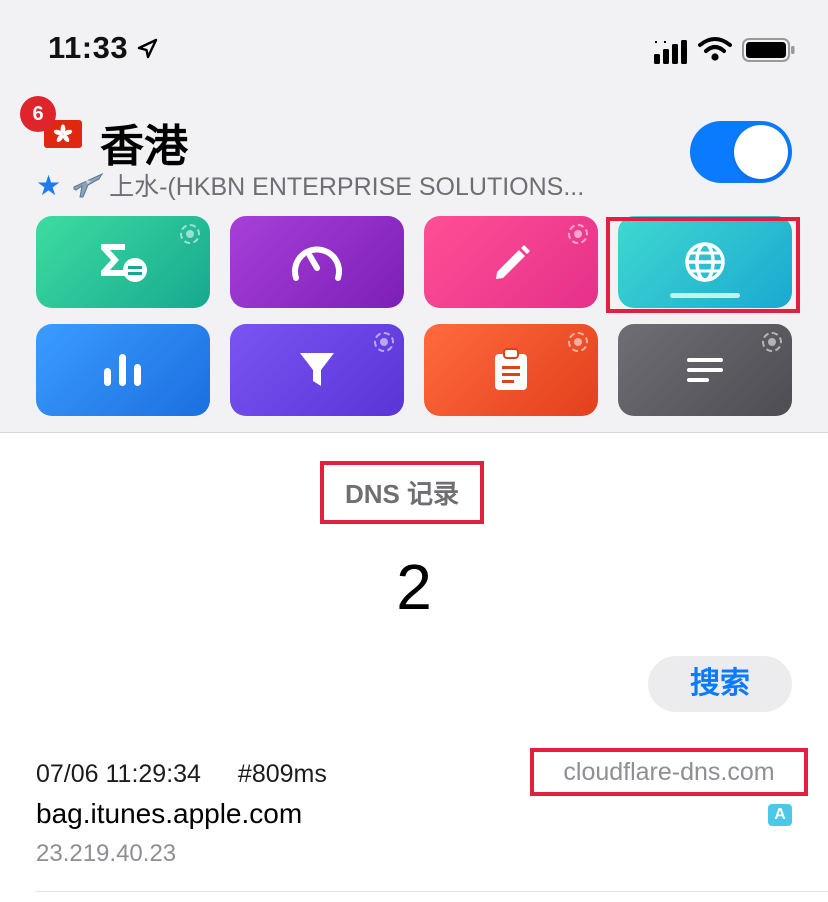 This screenshot has height=902, width=828. I want to click on bar-chart-icon, so click(122, 370).